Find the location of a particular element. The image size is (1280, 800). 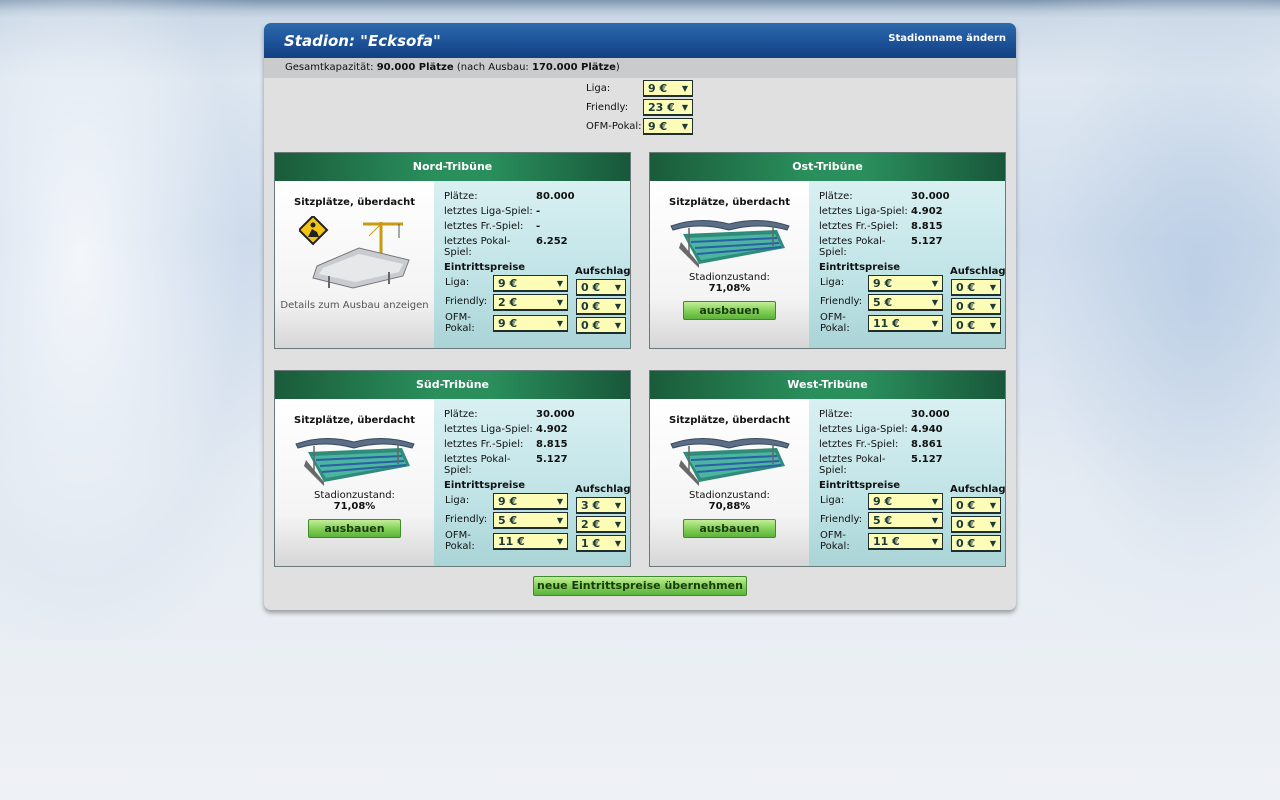

price-pokal-value: 11 € is located at coordinates (886, 323).